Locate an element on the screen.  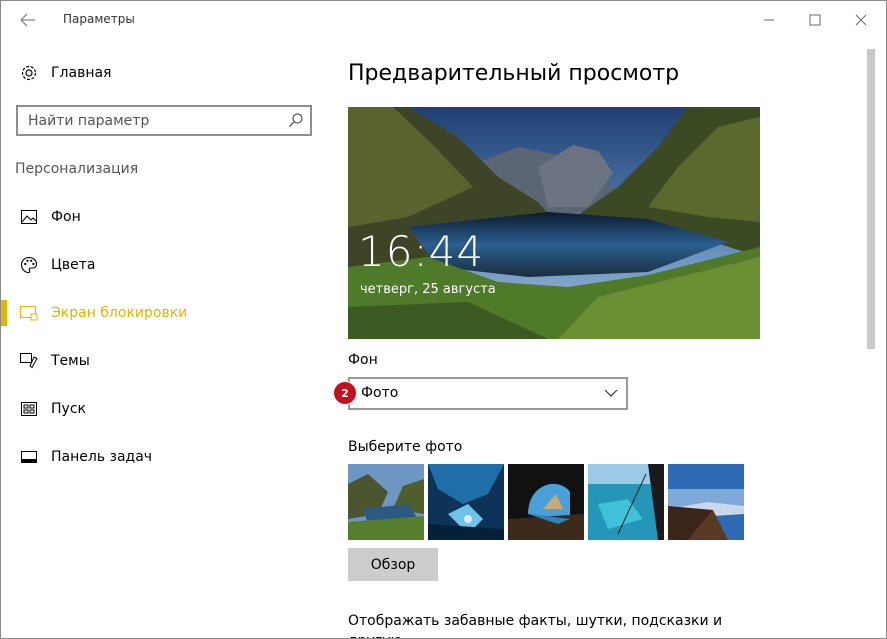
close-icon is located at coordinates (861, 20).